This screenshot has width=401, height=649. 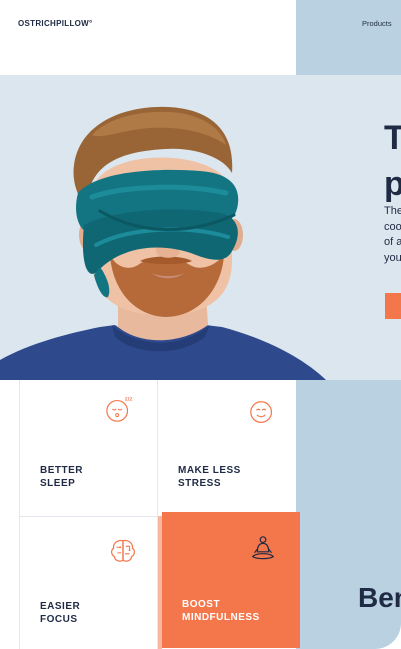 I want to click on tile-label: EASIER FOCUS, so click(x=60, y=613).